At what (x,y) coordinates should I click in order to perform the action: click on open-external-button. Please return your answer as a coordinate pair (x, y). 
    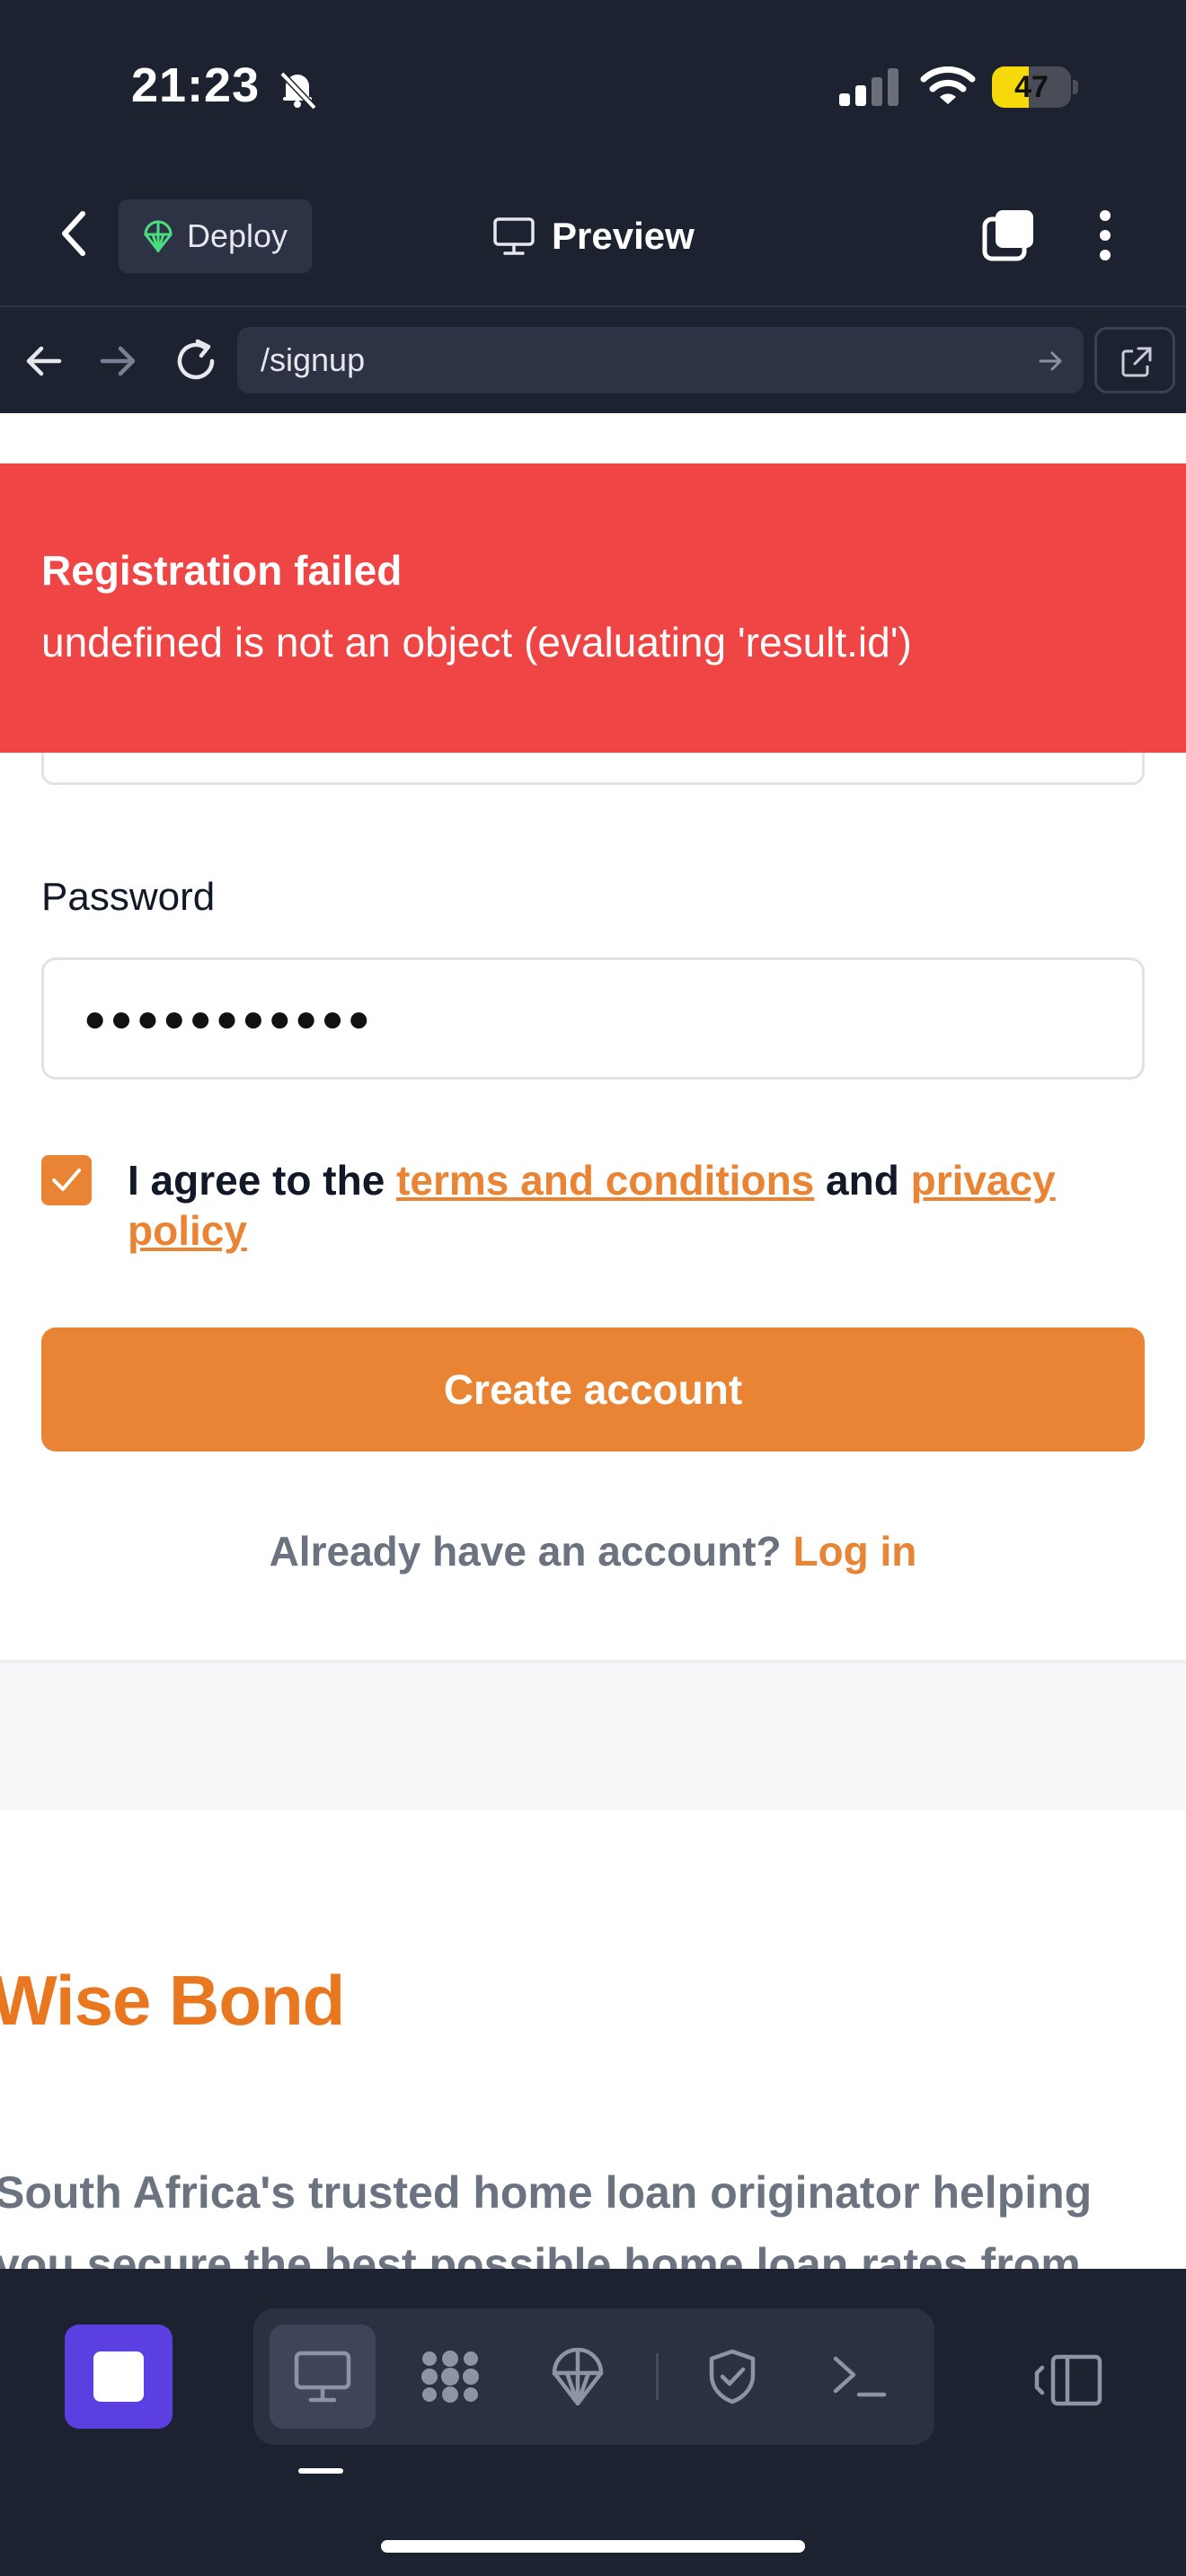
    Looking at the image, I should click on (1134, 360).